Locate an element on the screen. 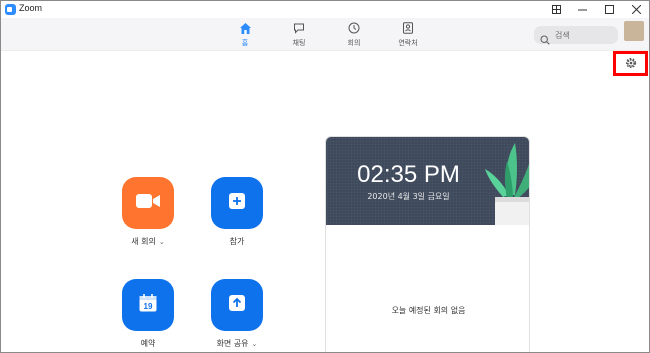 The width and height of the screenshot is (650, 353). join-button is located at coordinates (237, 203).